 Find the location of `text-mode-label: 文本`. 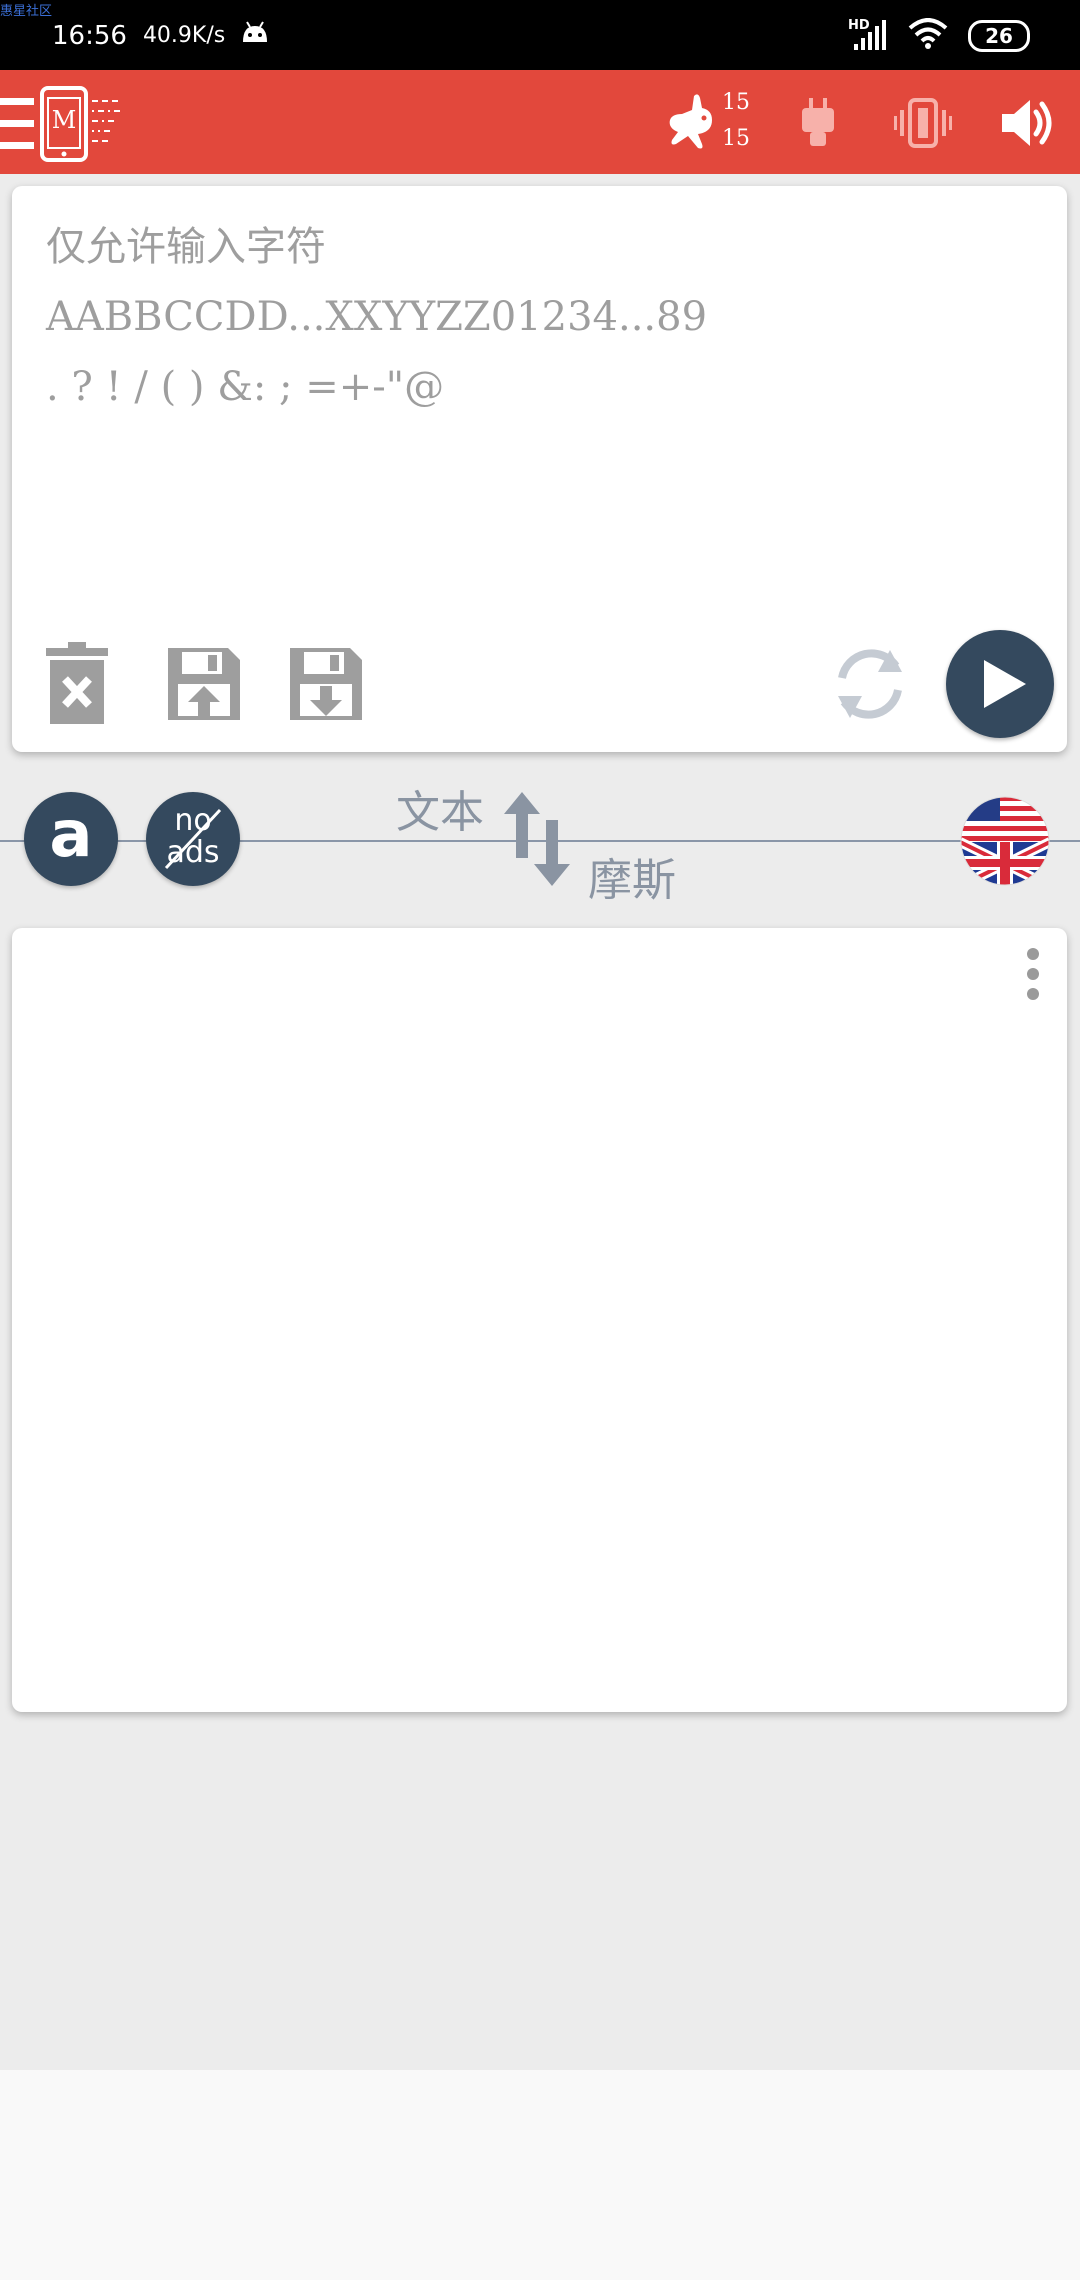

text-mode-label: 文本 is located at coordinates (440, 808).